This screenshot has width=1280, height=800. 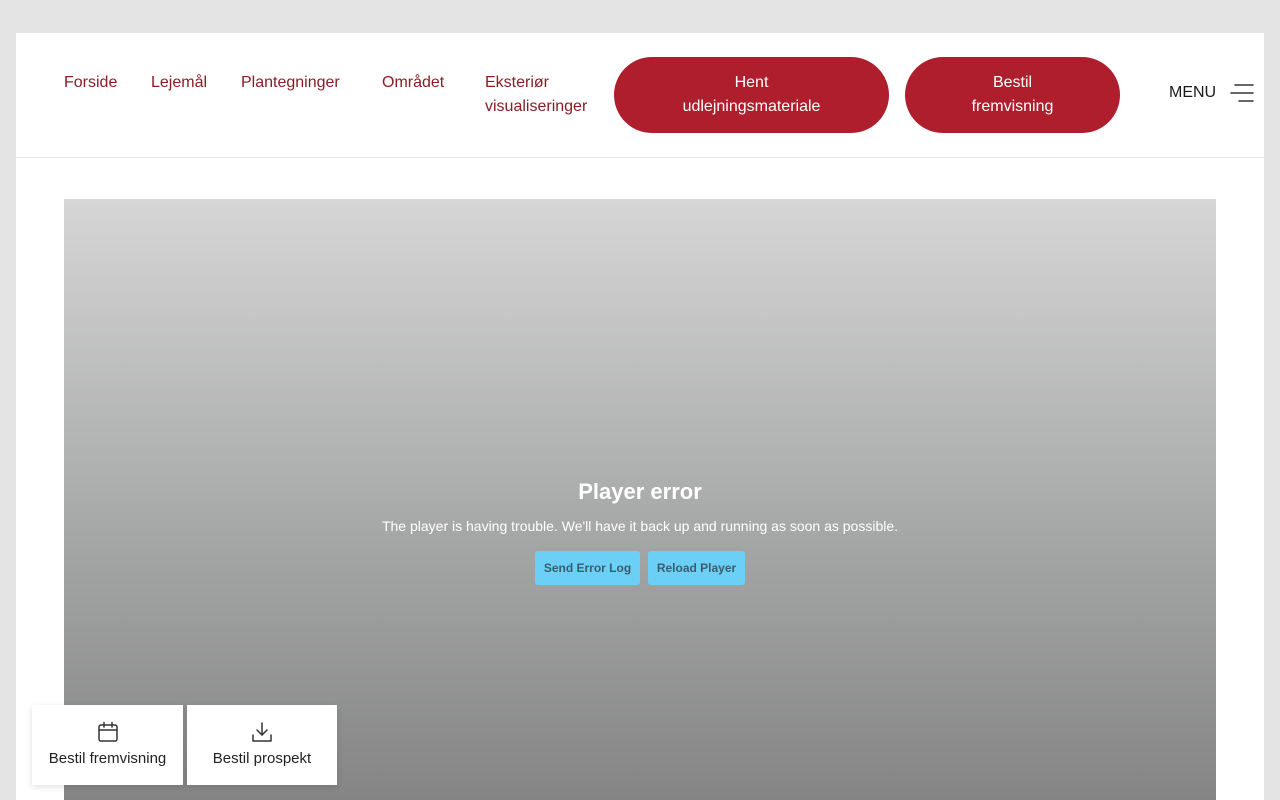 What do you see at coordinates (107, 745) in the screenshot?
I see `book-viewing-floating-button: Bestil fremvisning` at bounding box center [107, 745].